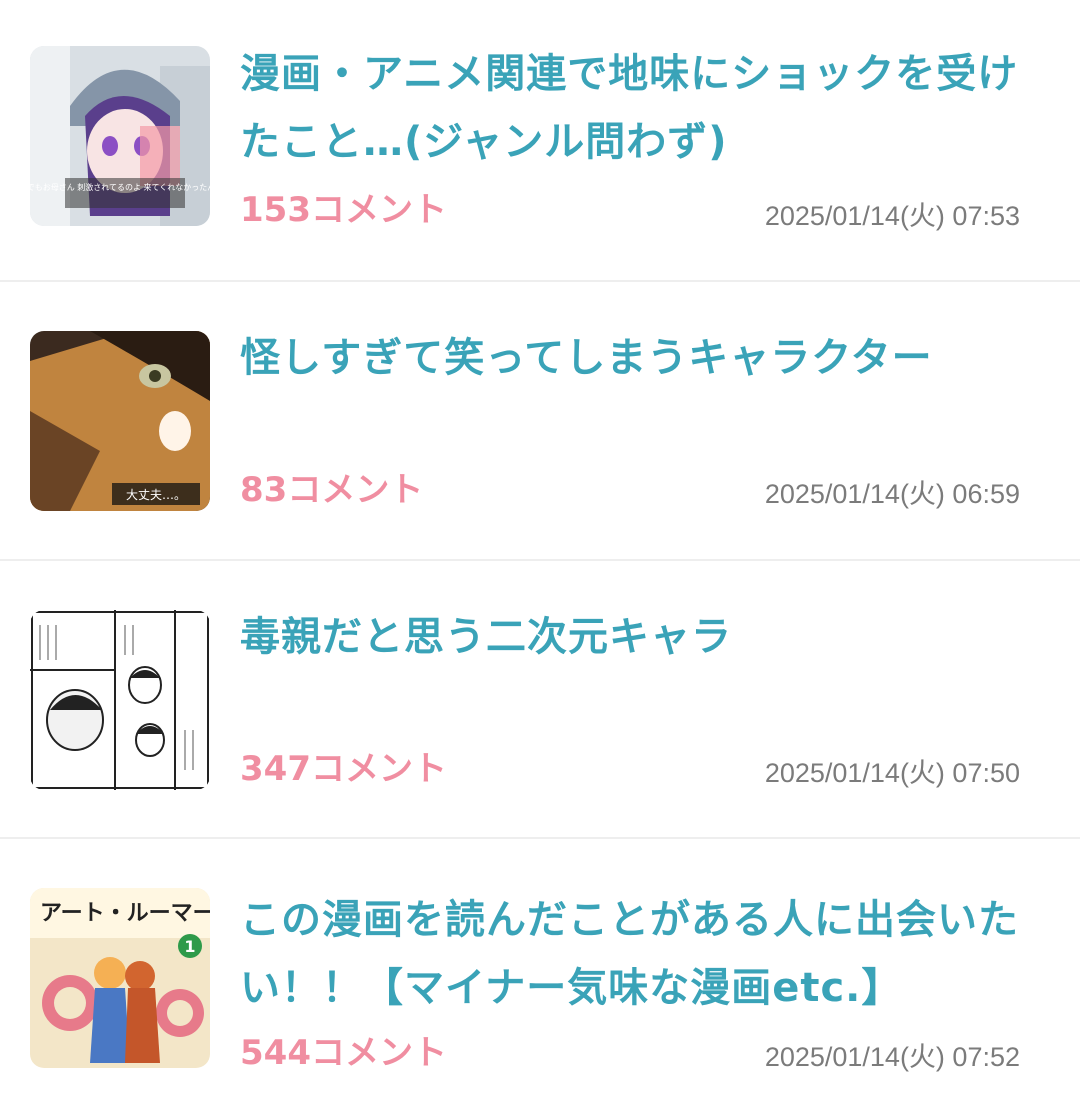 Image resolution: width=1080 pixels, height=1107 pixels. I want to click on article-title: この漫画を読んだことがある人に出会いたい！！【マイナー気味な漫画etc.】, so click(640, 954).